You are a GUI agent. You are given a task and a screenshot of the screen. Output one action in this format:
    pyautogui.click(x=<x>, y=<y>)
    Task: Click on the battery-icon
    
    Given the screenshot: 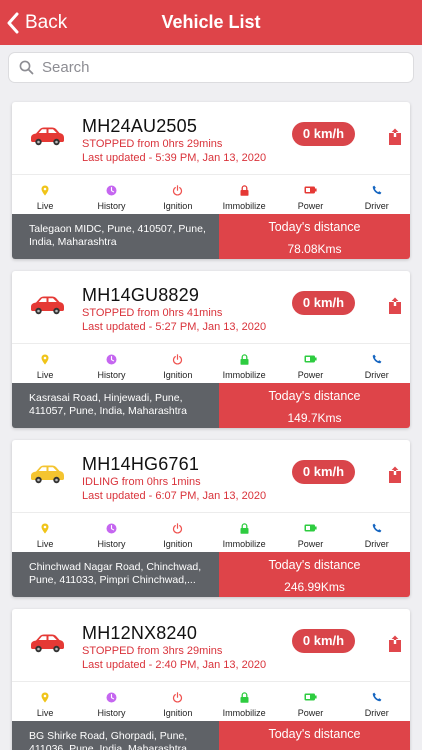 What is the action you would take?
    pyautogui.click(x=310, y=528)
    